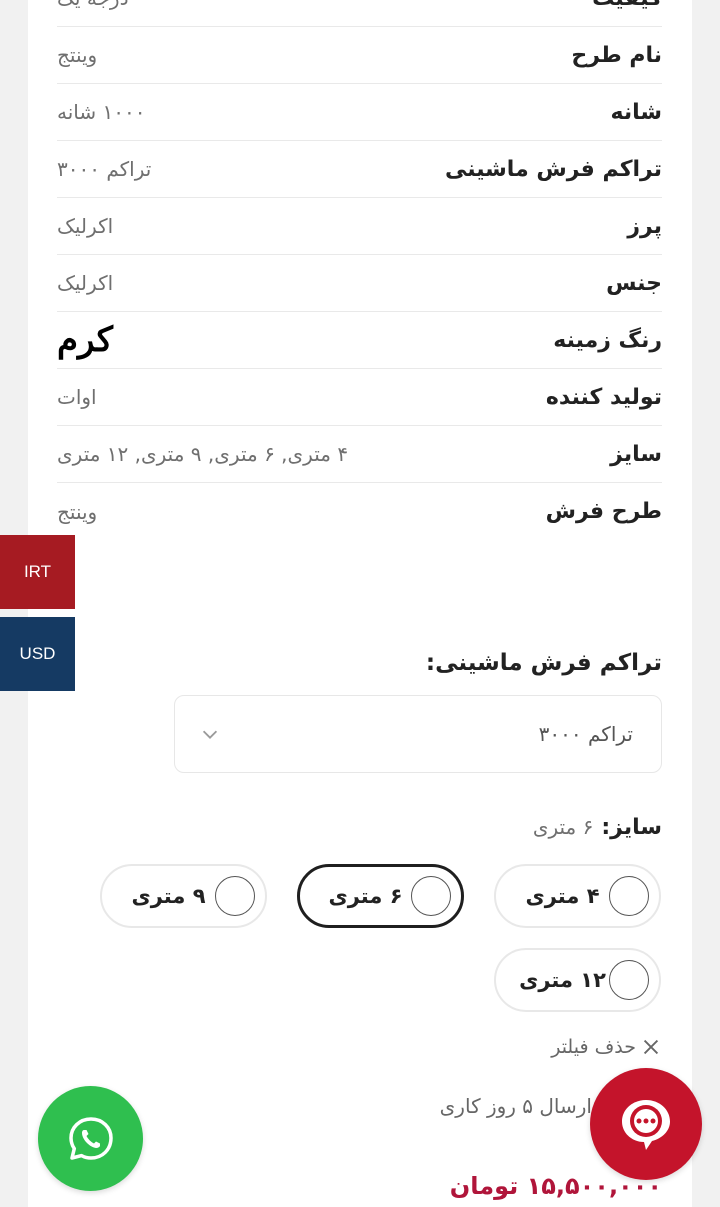 The image size is (720, 1207). What do you see at coordinates (644, 226) in the screenshot?
I see `spec-label: پرز` at bounding box center [644, 226].